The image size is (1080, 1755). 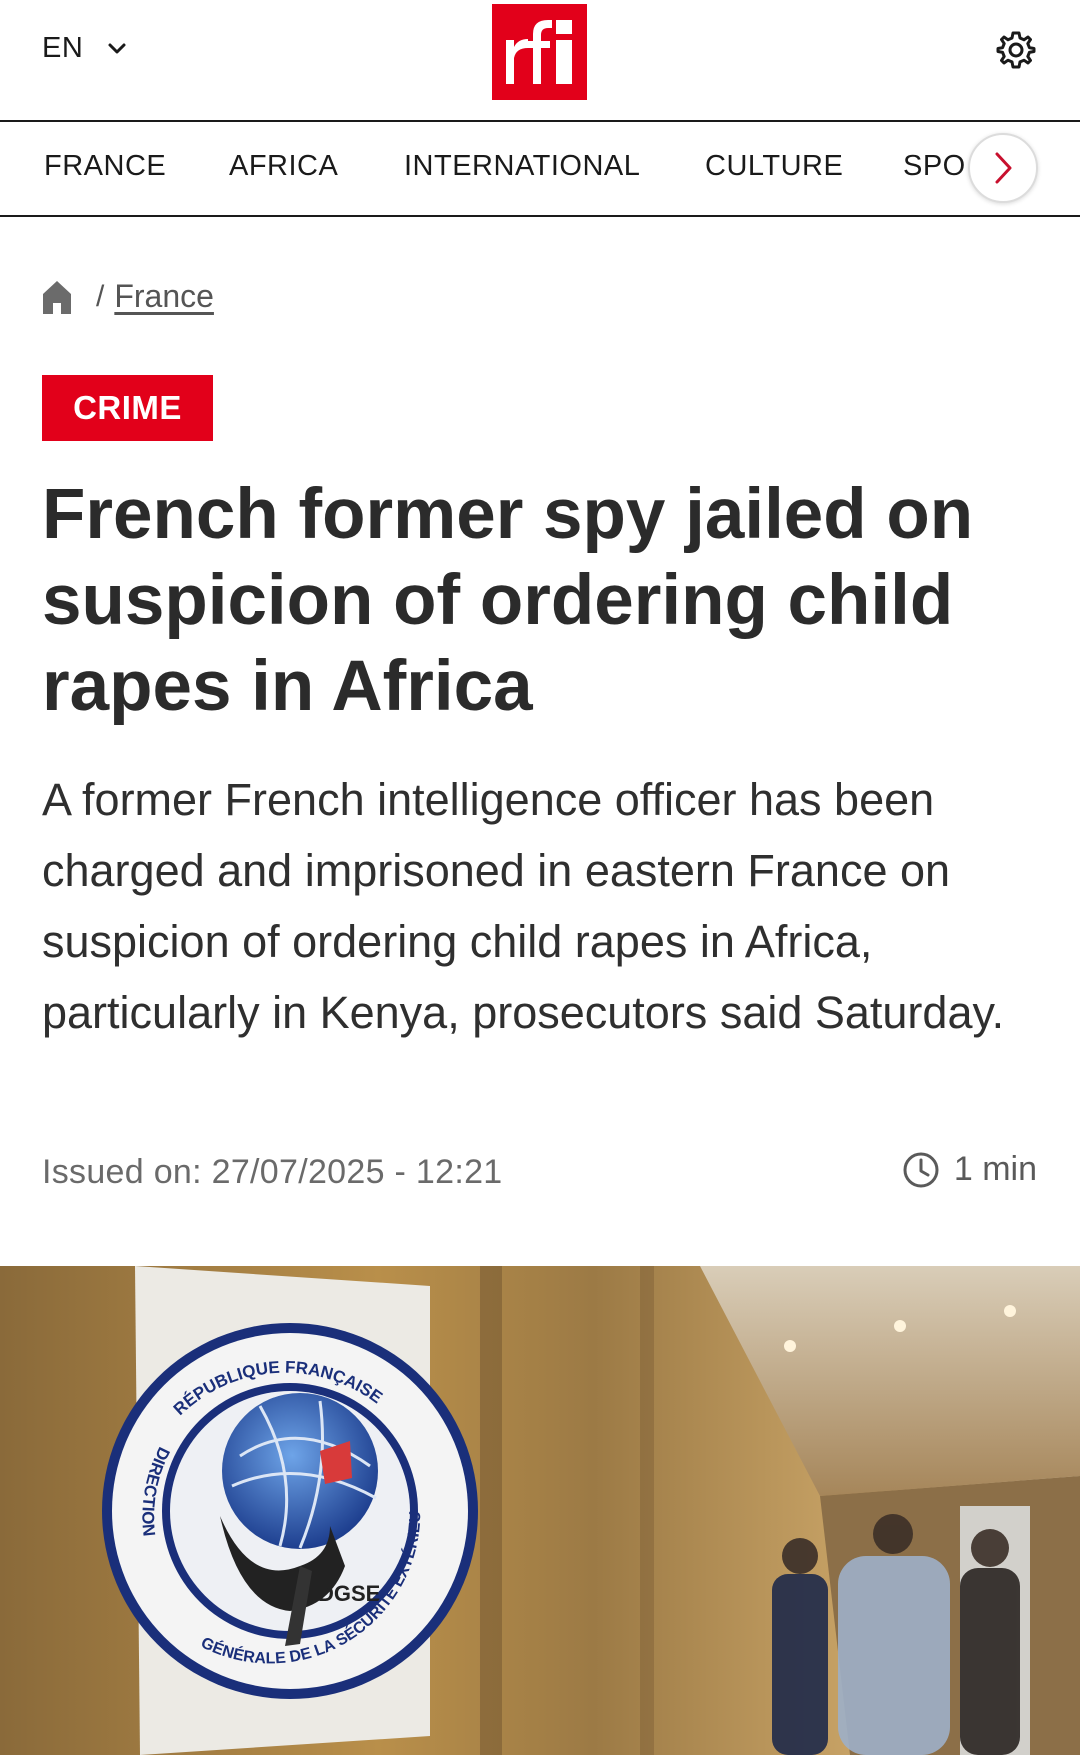 What do you see at coordinates (283, 166) in the screenshot?
I see `nav-item-africa: AFRICA` at bounding box center [283, 166].